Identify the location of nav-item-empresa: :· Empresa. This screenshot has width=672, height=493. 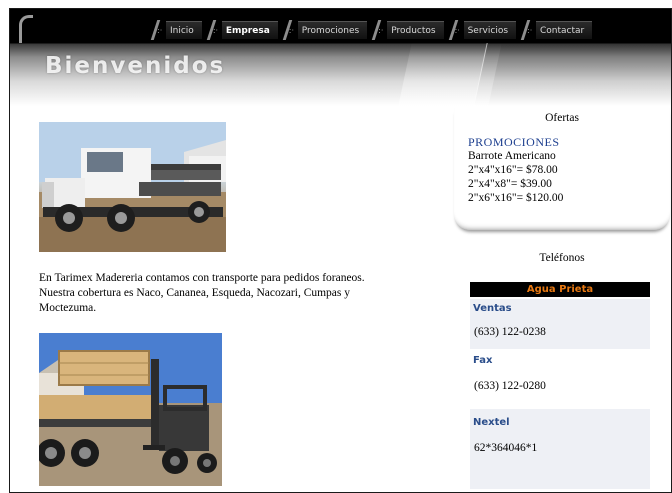
(241, 30).